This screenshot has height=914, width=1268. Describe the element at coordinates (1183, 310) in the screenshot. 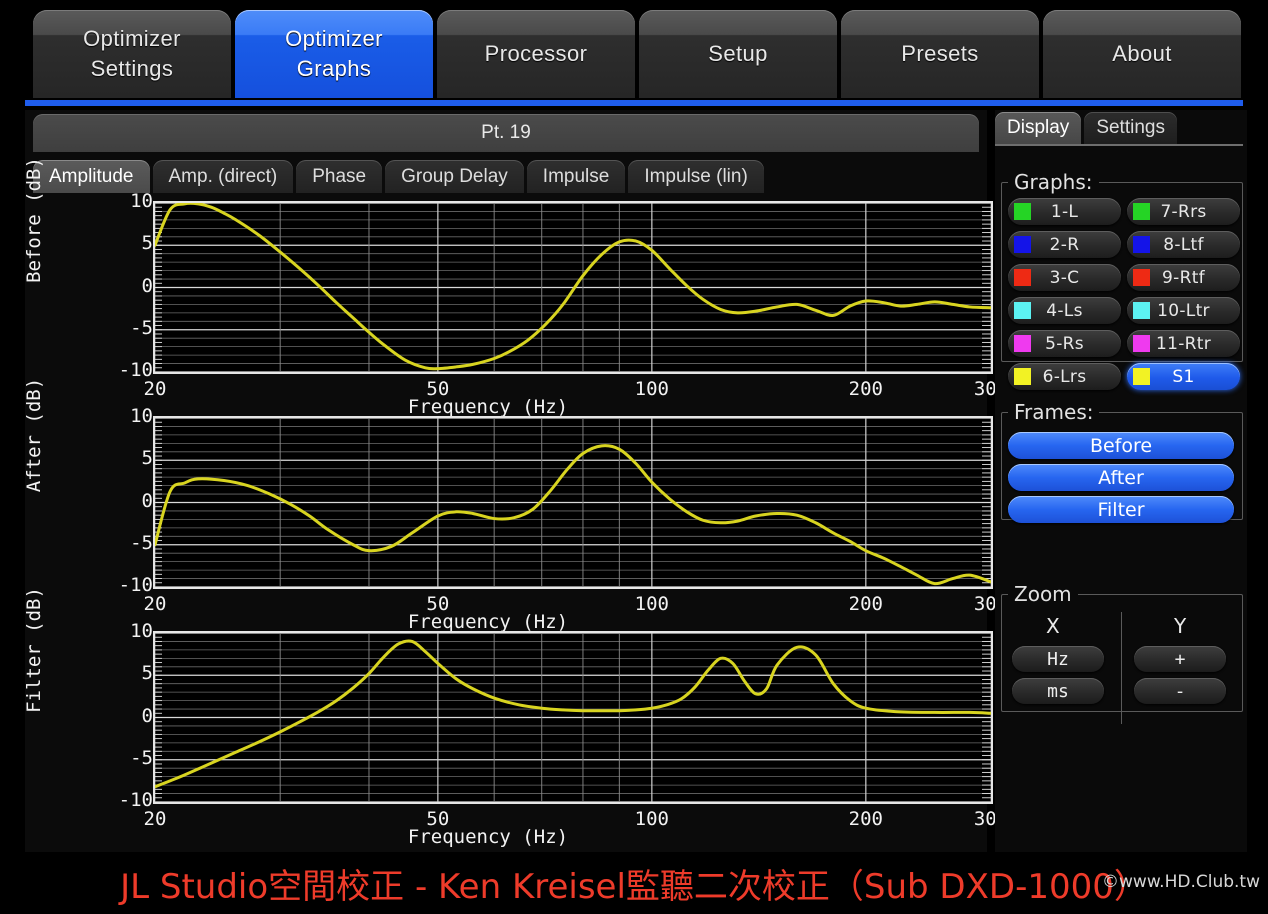

I see `graph-channel-button-10-ltr: 10-Ltr` at that location.